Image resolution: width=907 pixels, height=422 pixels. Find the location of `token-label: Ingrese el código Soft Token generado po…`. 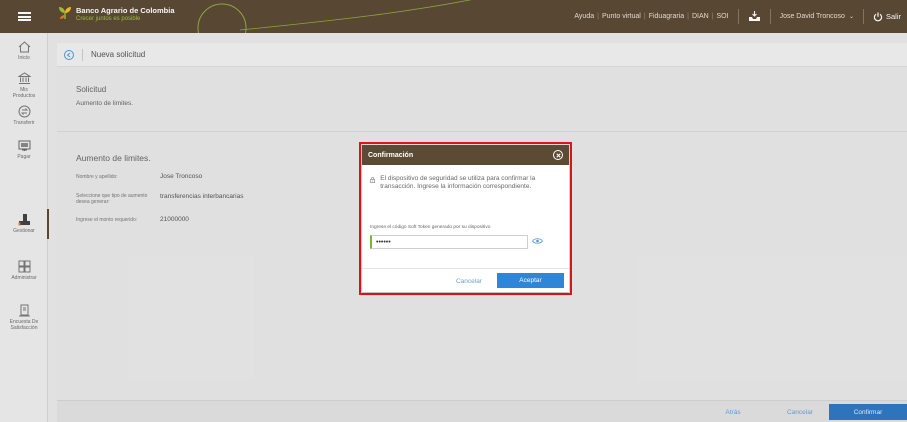

token-label: Ingrese el código Soft Token generado po… is located at coordinates (430, 227).